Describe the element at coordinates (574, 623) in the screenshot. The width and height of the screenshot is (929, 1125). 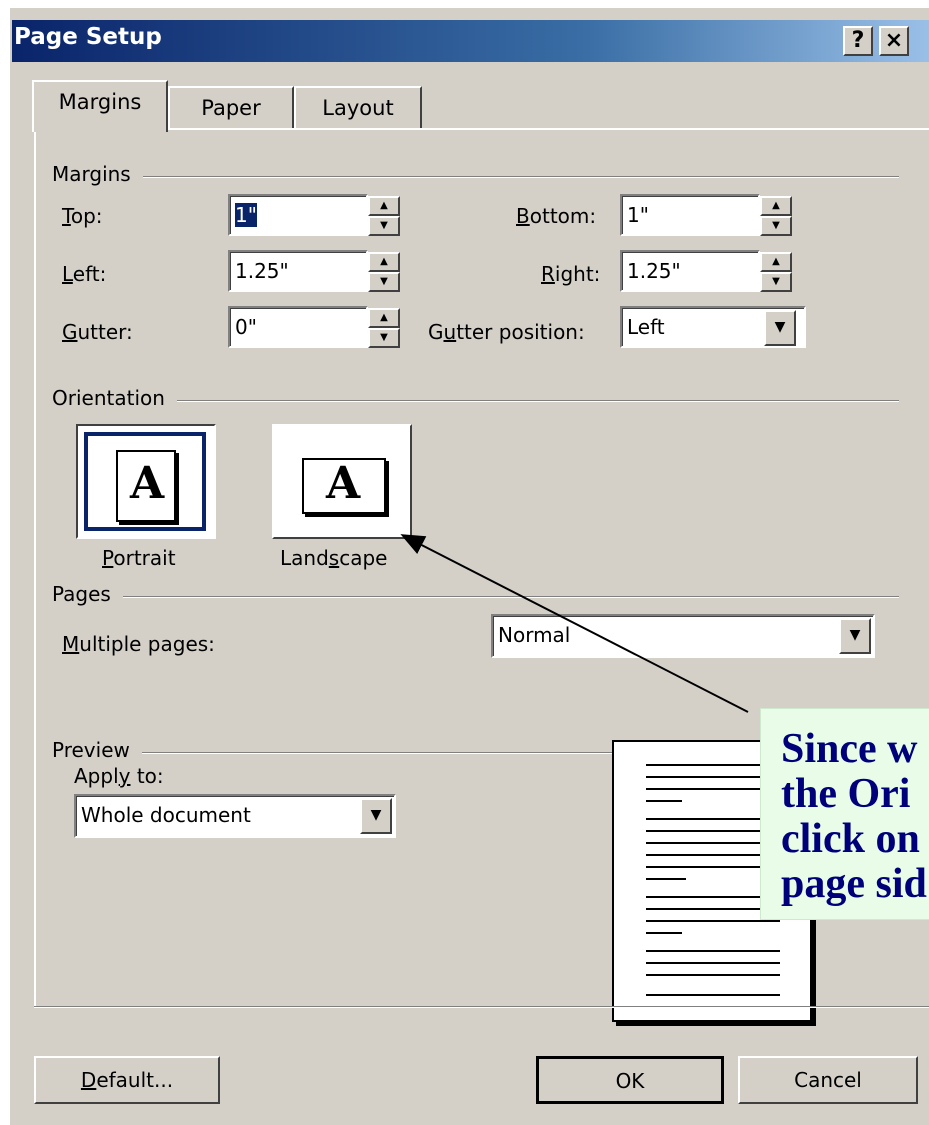
I see `arrow-annotation` at that location.